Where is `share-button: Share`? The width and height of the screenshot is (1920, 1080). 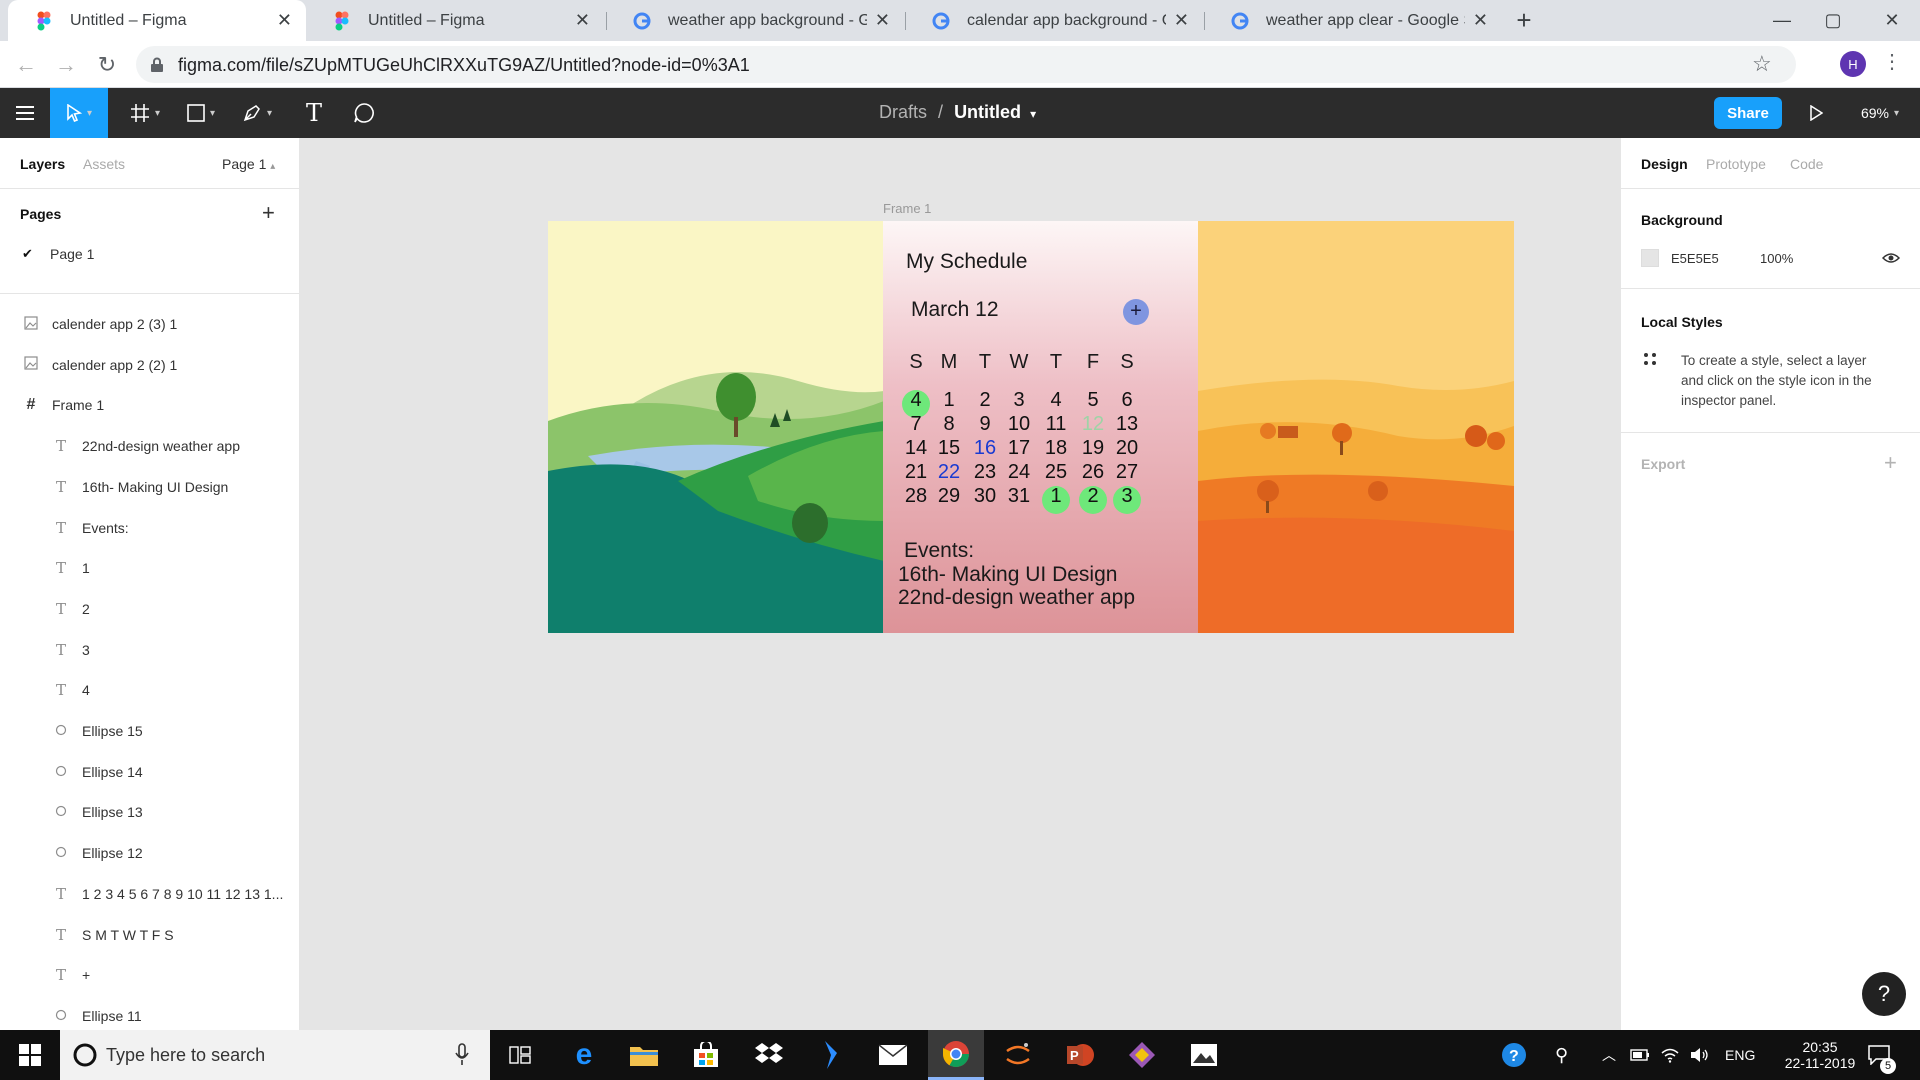 share-button: Share is located at coordinates (1748, 113).